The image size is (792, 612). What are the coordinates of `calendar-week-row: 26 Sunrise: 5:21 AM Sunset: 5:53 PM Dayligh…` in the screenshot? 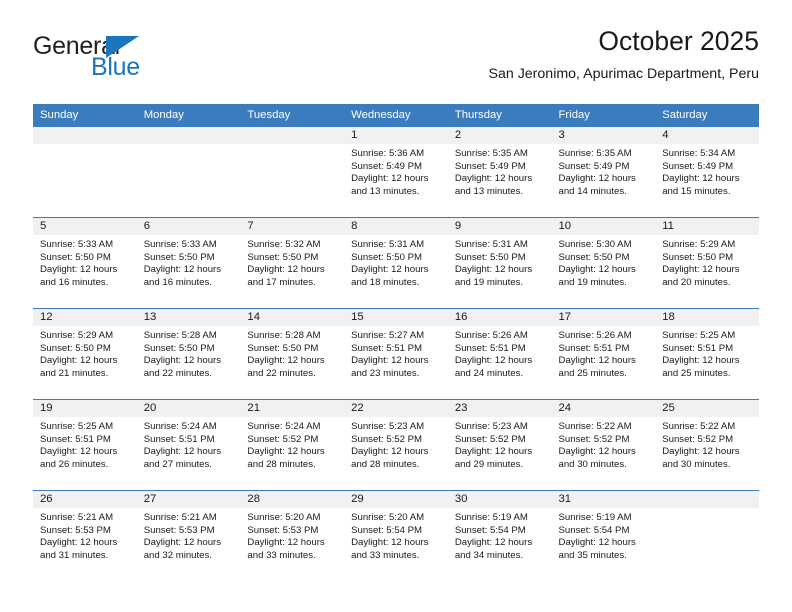 It's located at (396, 535).